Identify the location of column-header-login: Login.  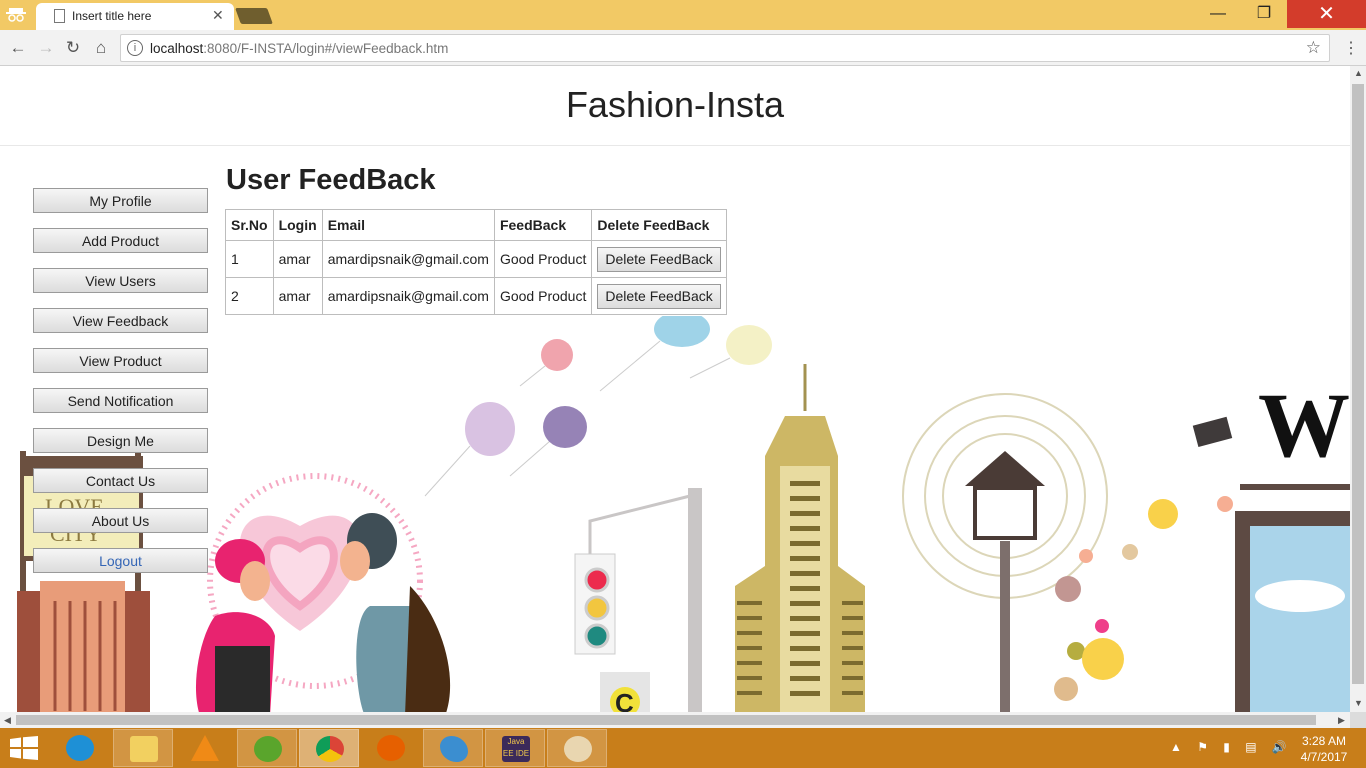
(297, 225).